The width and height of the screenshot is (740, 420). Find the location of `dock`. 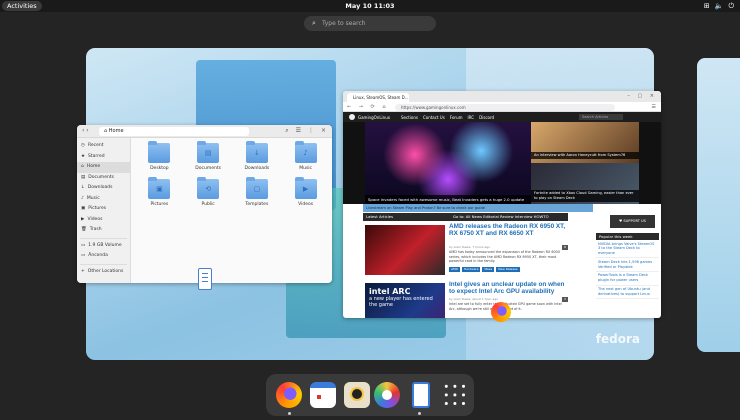

dock is located at coordinates (370, 395).